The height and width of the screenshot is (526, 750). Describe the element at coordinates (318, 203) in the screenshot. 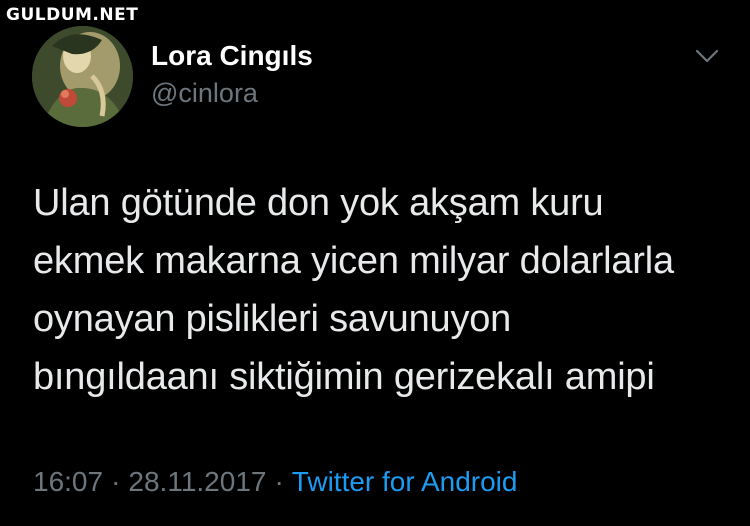

I see `tweet-line: Ulan götünde don yok akşam kuru` at that location.